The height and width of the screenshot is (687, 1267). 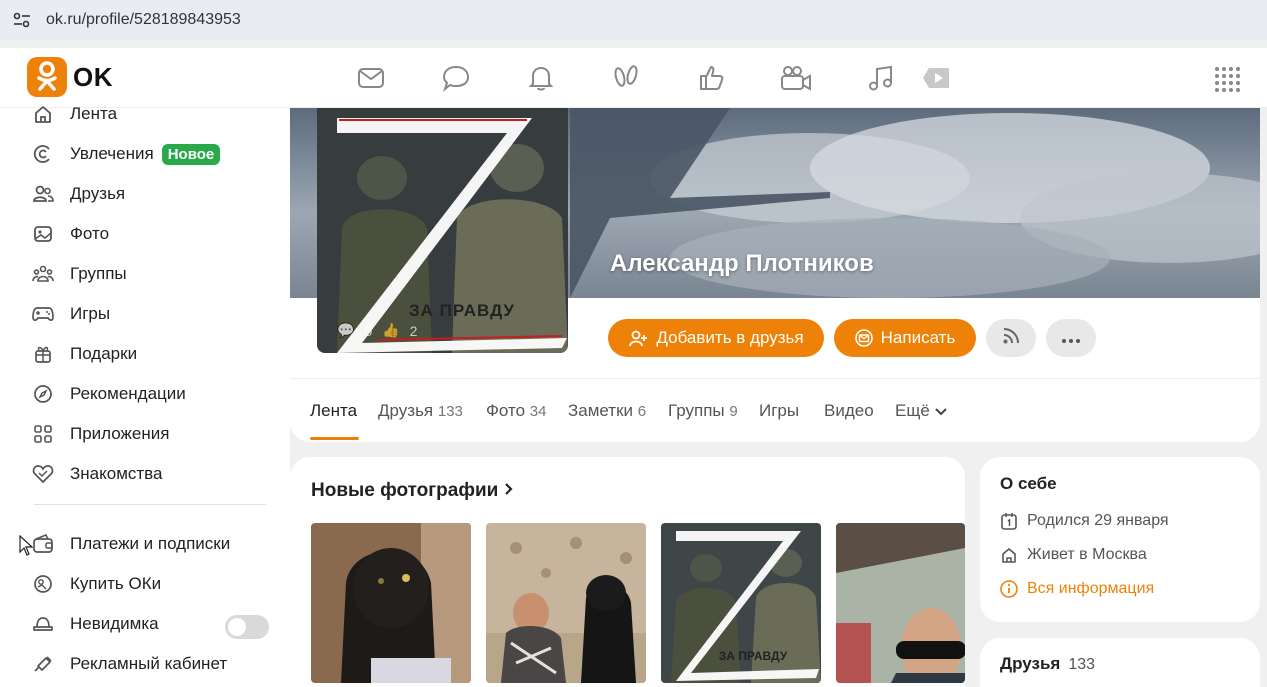 I want to click on all-info-link: Вся информация, so click(x=1077, y=589).